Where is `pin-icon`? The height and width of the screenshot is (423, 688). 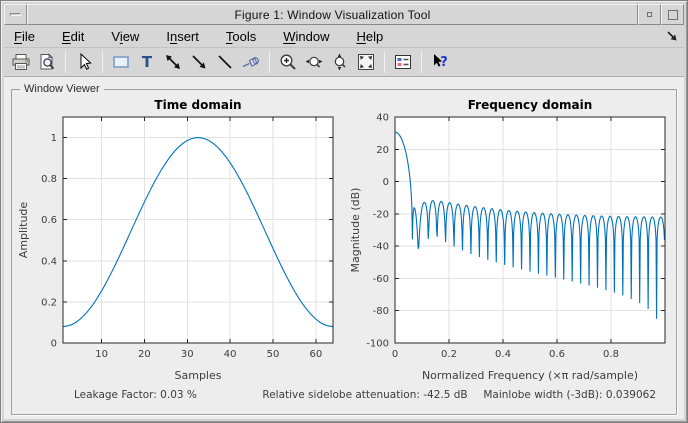 pin-icon is located at coordinates (250, 62).